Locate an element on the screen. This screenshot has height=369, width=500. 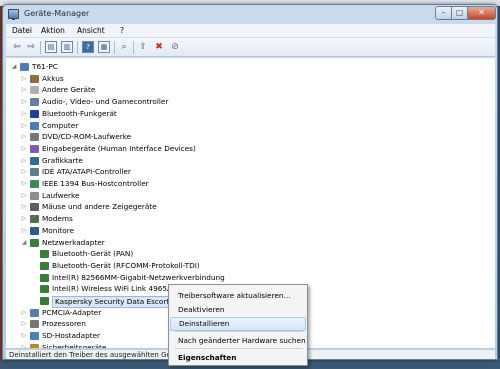
menu-aktion: Aktion is located at coordinates (53, 30).